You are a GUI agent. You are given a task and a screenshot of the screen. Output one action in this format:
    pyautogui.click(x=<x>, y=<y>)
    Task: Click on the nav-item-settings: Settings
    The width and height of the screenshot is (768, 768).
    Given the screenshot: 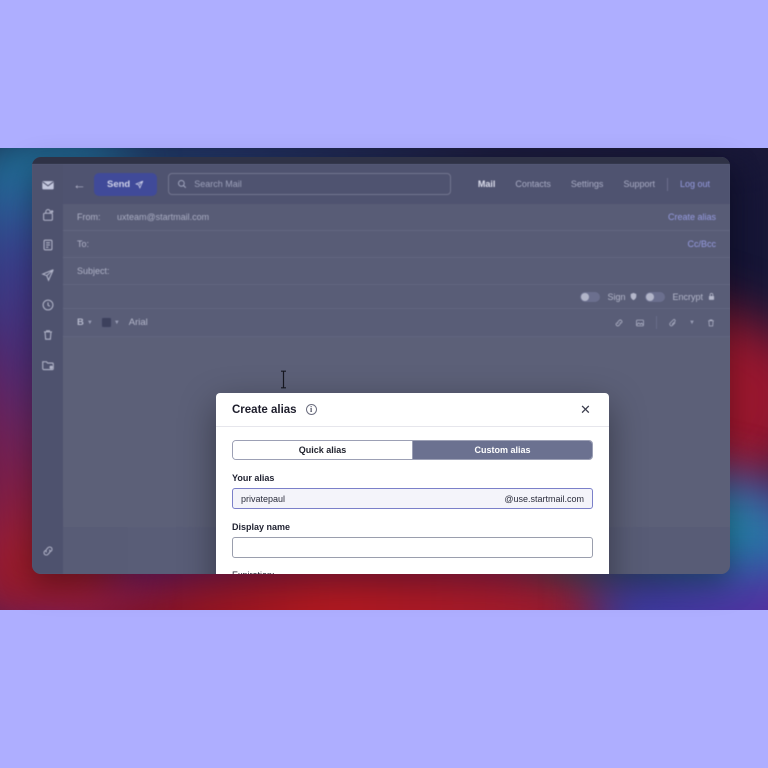 What is the action you would take?
    pyautogui.click(x=587, y=184)
    